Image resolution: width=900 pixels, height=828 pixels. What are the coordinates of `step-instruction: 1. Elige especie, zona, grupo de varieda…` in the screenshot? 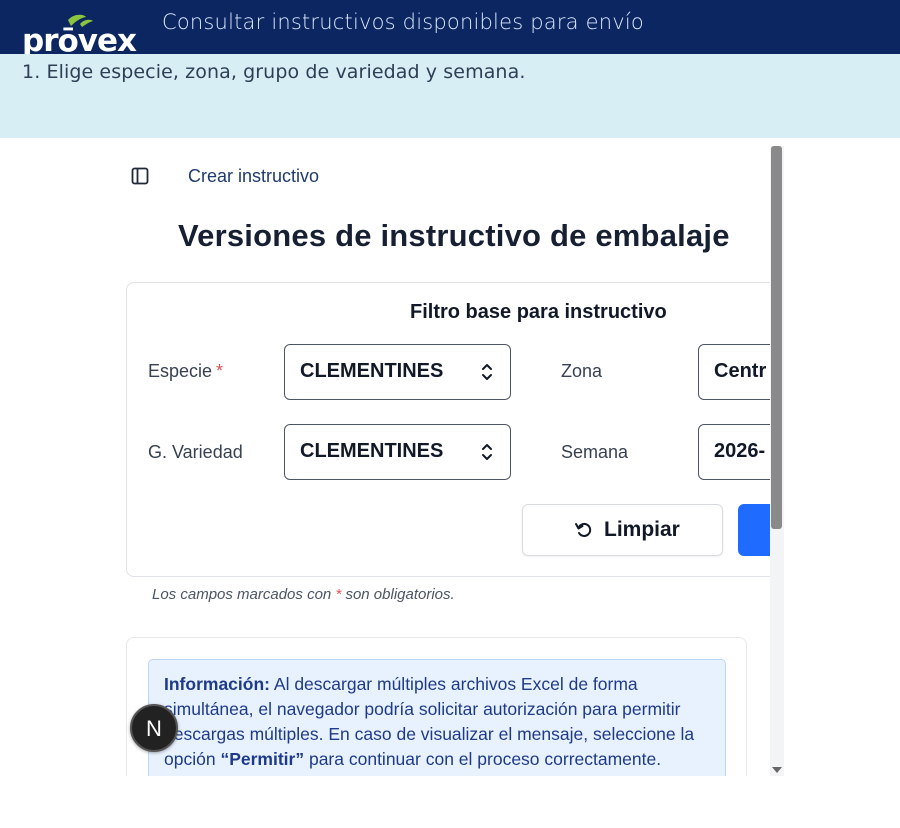 It's located at (274, 72).